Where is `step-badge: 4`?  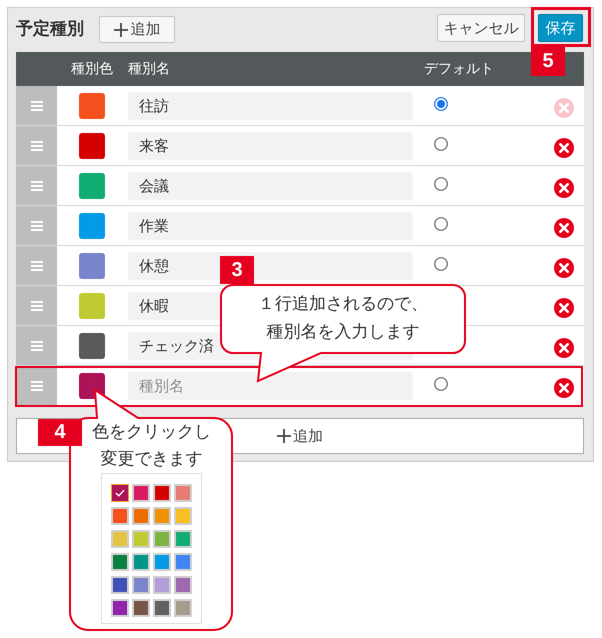
step-badge: 4 is located at coordinates (60, 432).